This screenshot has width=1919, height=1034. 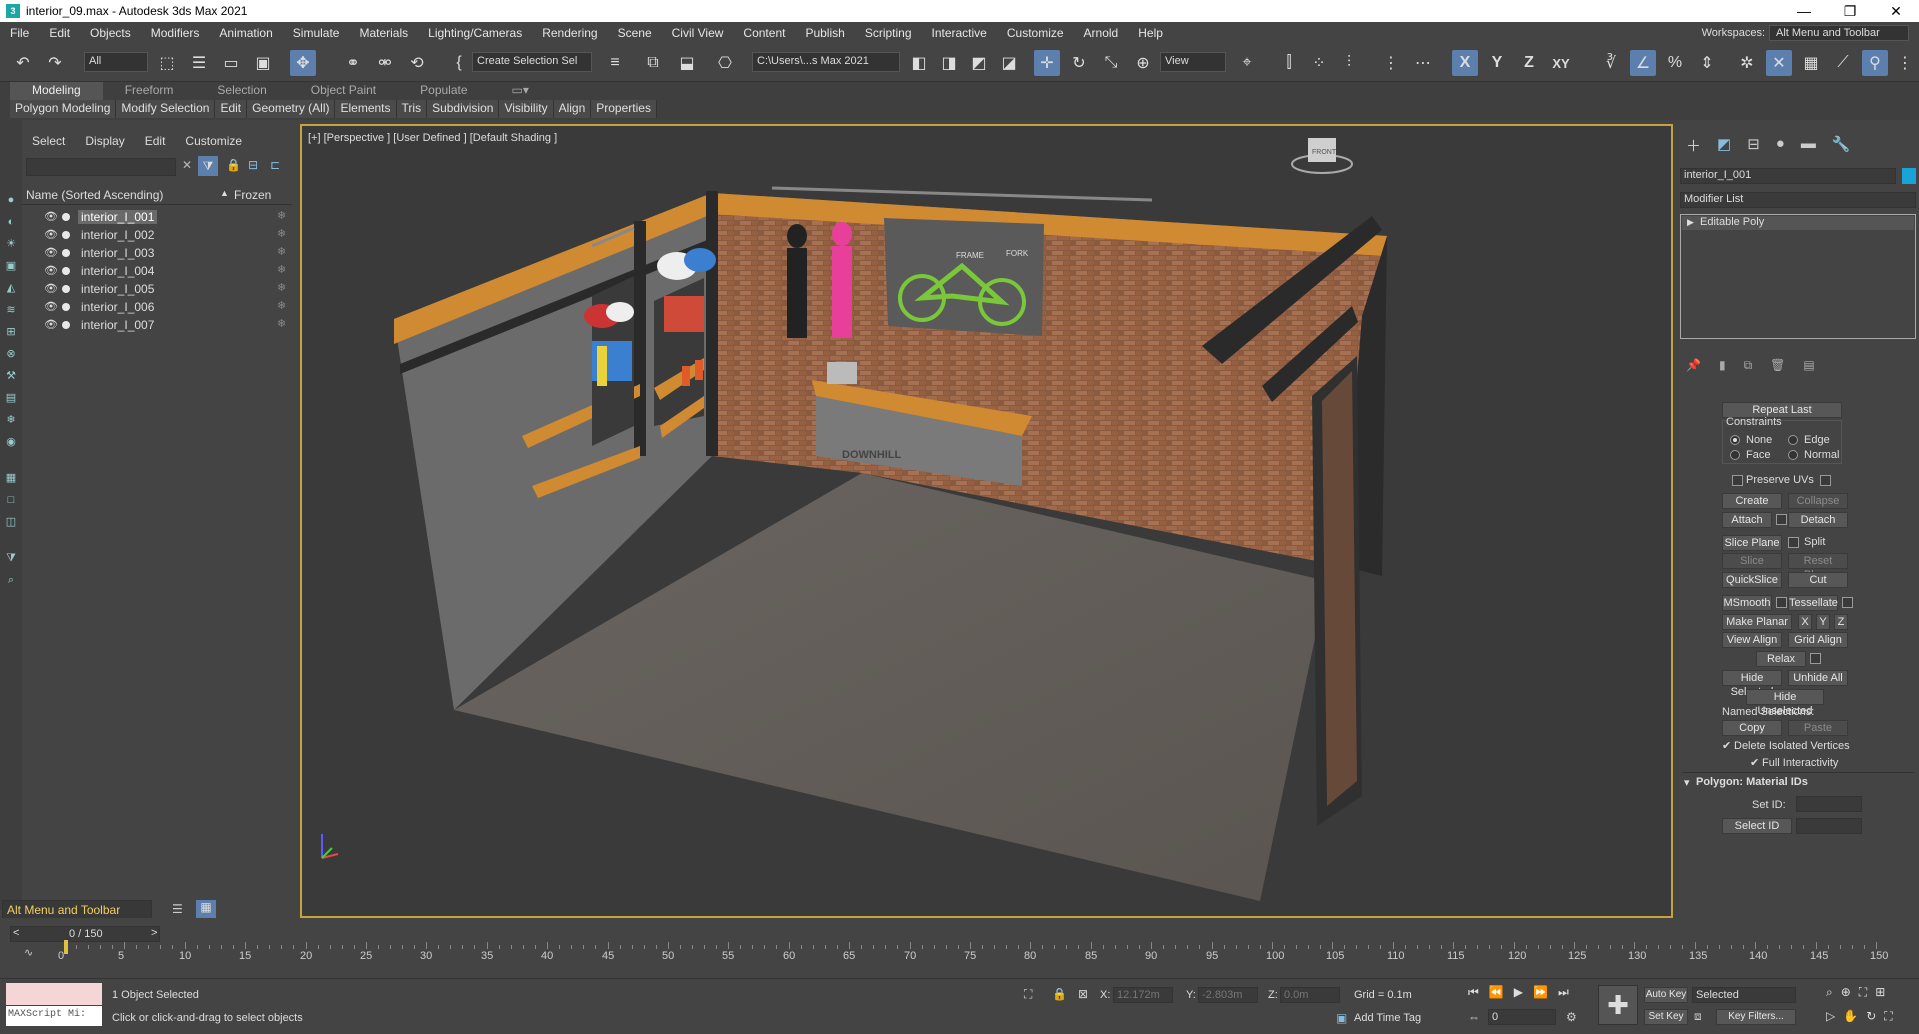 I want to click on view-align-button: View Align, so click(x=1752, y=640).